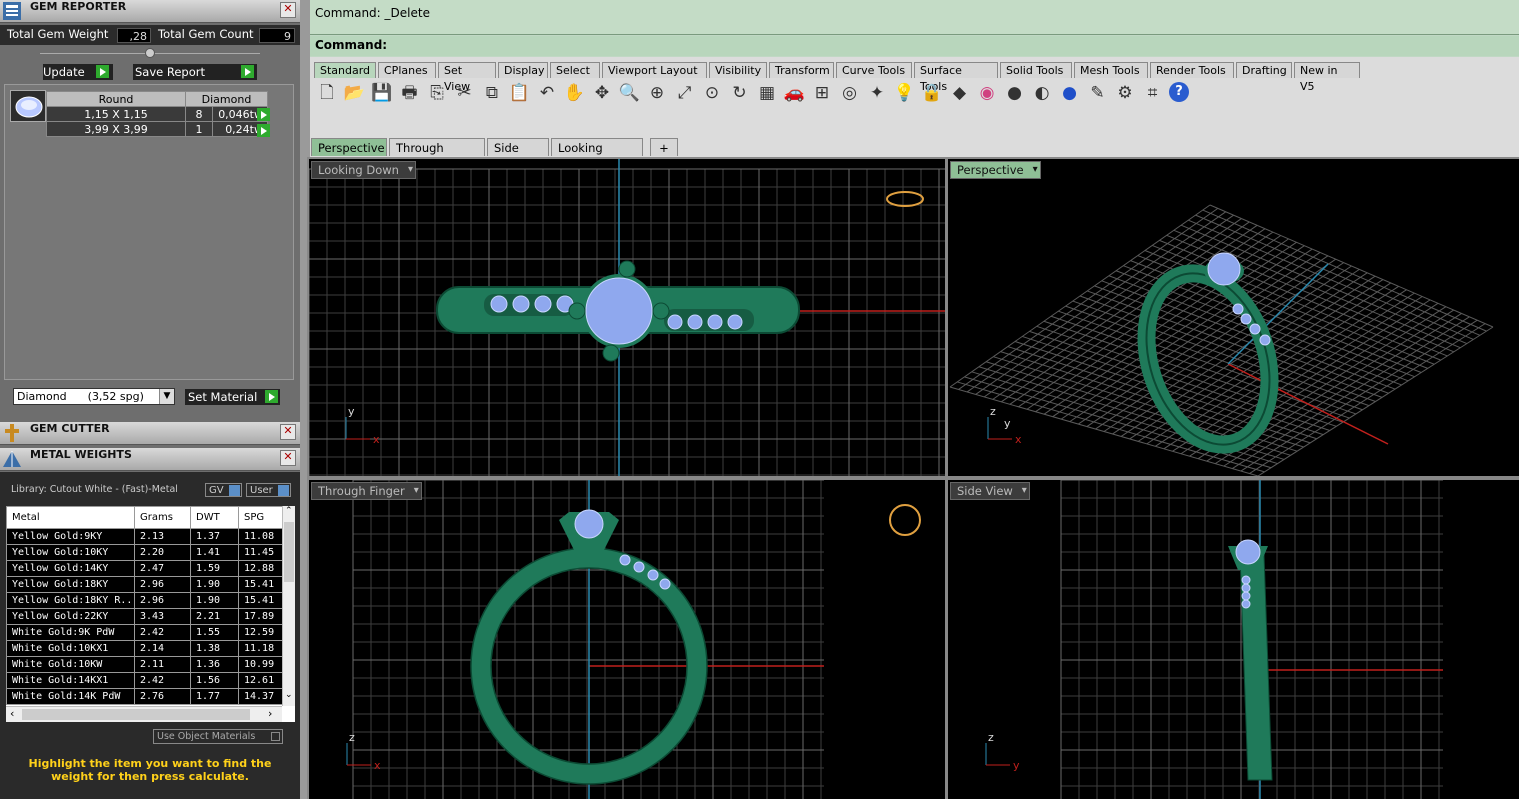 The width and height of the screenshot is (1519, 799). I want to click on print-icon: 🖶, so click(410, 93).